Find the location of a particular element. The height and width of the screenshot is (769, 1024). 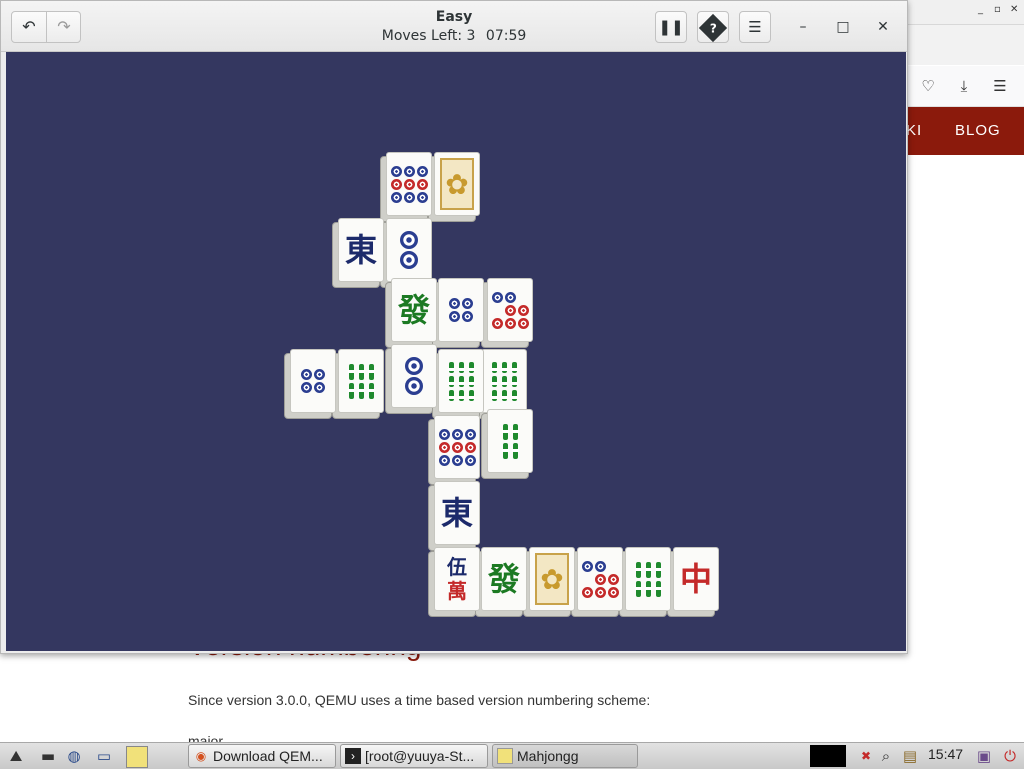

minimize-icon: _ is located at coordinates (980, 9).